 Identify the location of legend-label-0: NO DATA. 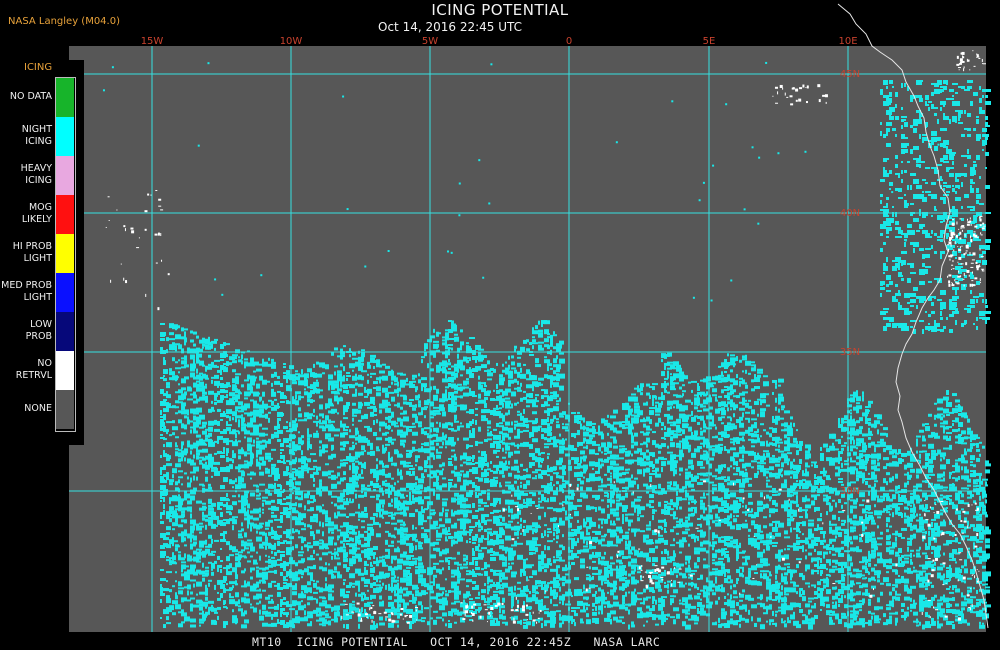
(26, 97).